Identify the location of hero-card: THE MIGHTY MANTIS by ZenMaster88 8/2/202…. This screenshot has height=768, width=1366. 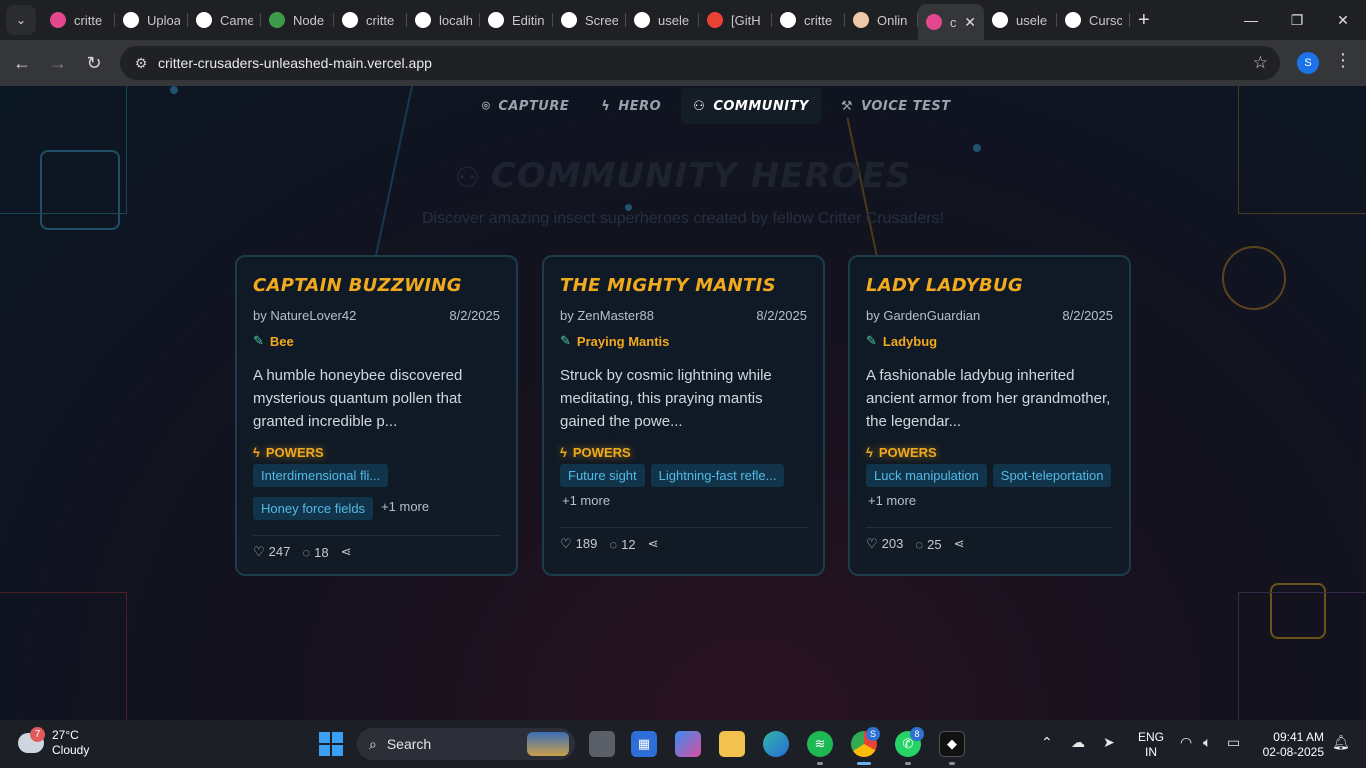
(683, 415).